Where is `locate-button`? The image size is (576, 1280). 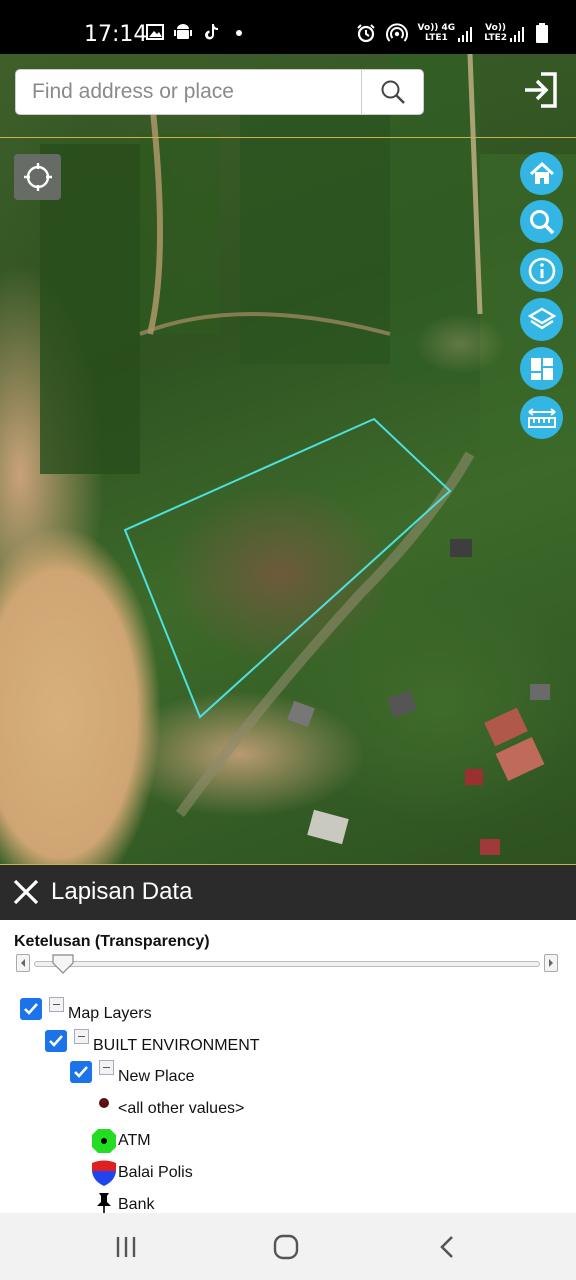 locate-button is located at coordinates (37, 177).